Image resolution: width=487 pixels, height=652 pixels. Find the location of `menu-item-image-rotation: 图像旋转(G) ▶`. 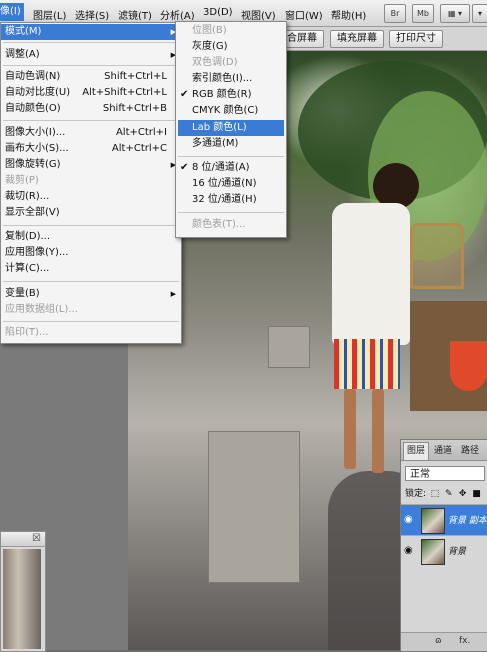

menu-item-image-rotation: 图像旋转(G) ▶ is located at coordinates (91, 165).